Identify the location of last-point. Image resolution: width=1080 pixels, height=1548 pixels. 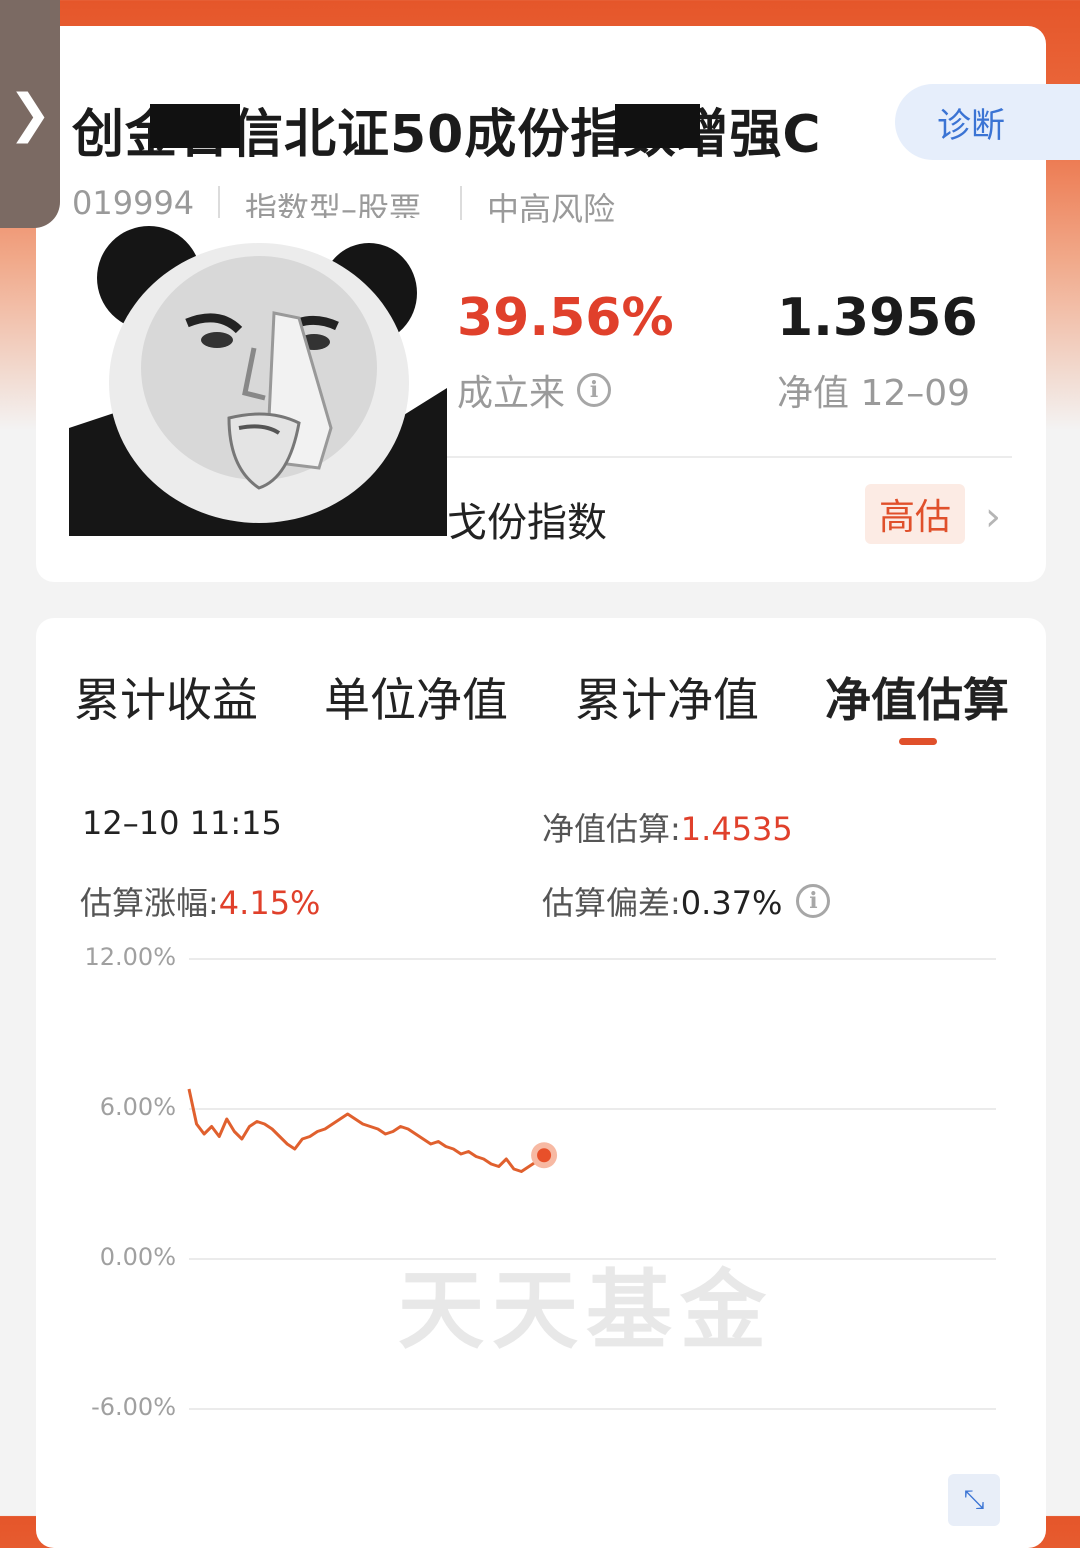
(544, 1155).